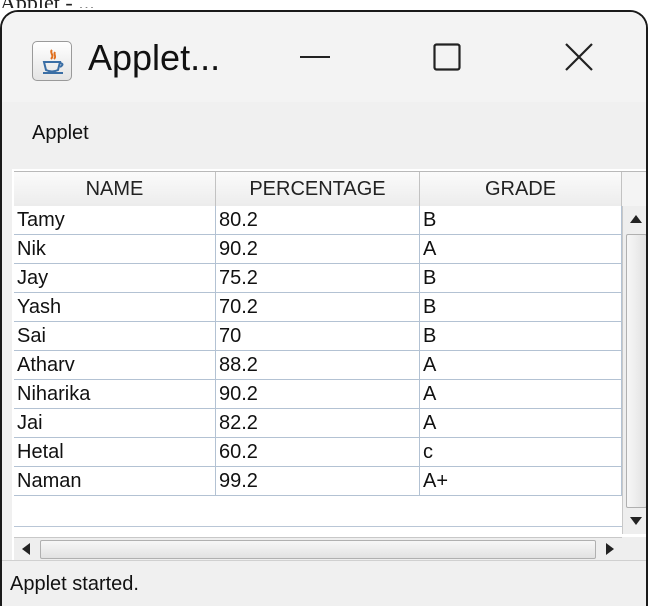  I want to click on cell-grade: c, so click(521, 452).